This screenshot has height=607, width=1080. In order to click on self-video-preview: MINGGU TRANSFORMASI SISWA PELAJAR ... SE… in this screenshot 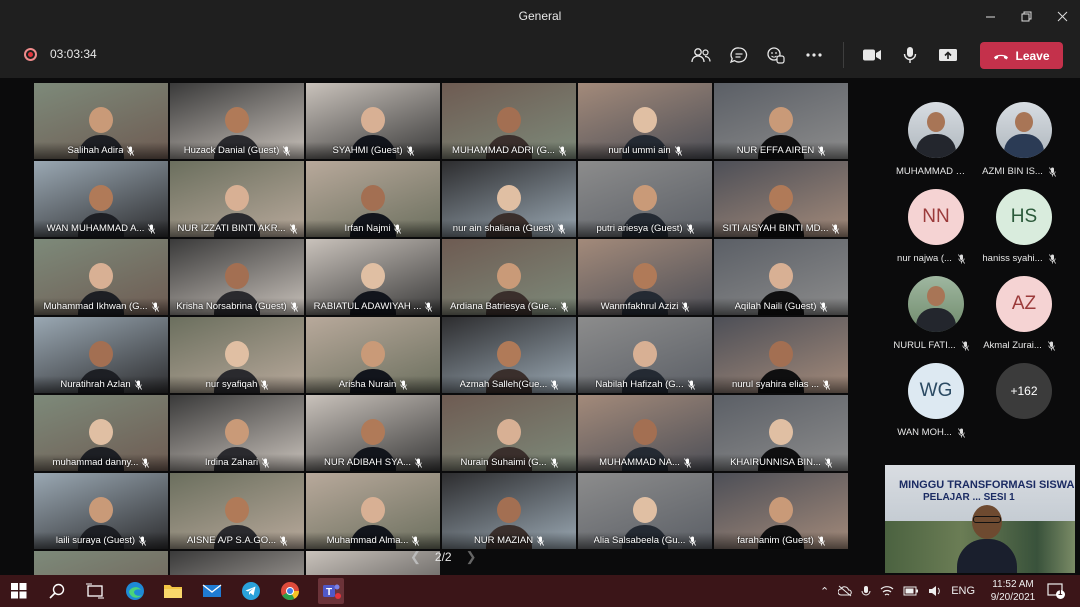, I will do `click(980, 519)`.